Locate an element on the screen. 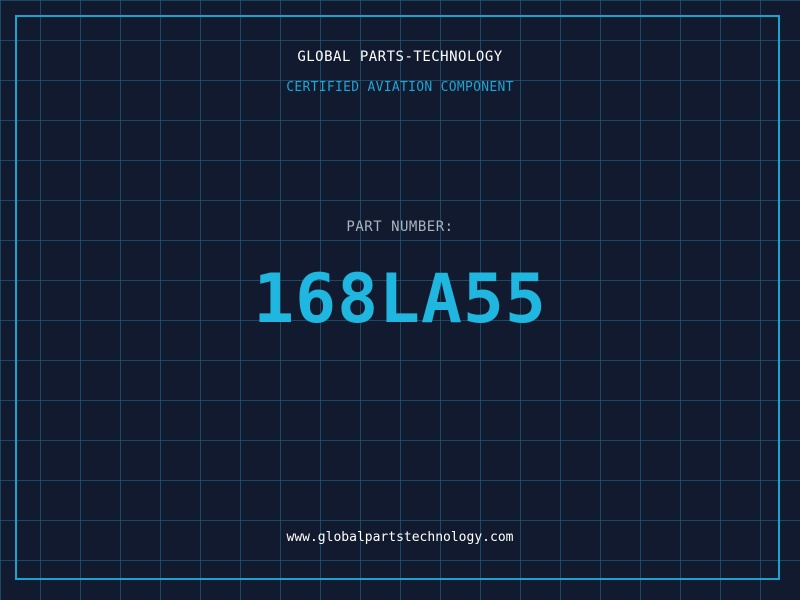  certification-tagline: CERTIFIED AVIATION COMPONENT is located at coordinates (400, 87).